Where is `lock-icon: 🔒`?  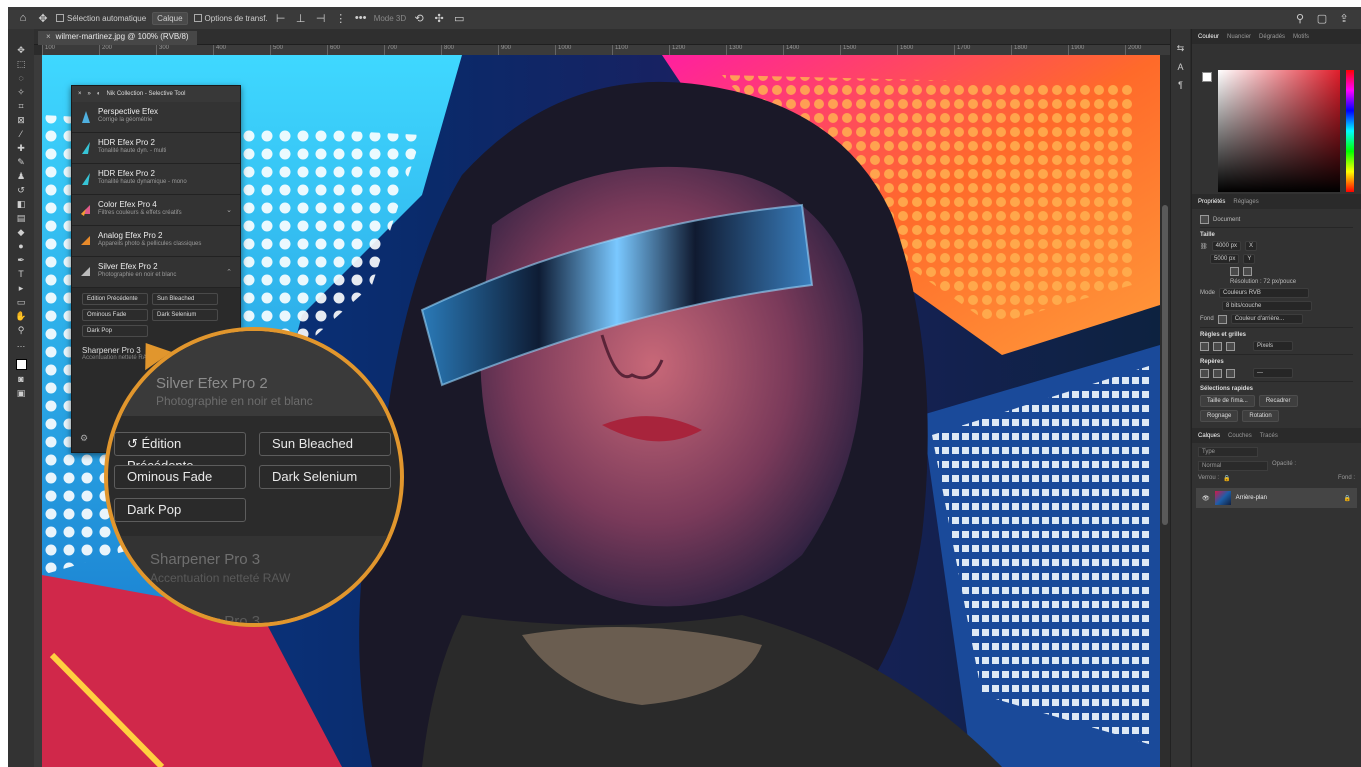
lock-icon: 🔒 is located at coordinates (1226, 478).